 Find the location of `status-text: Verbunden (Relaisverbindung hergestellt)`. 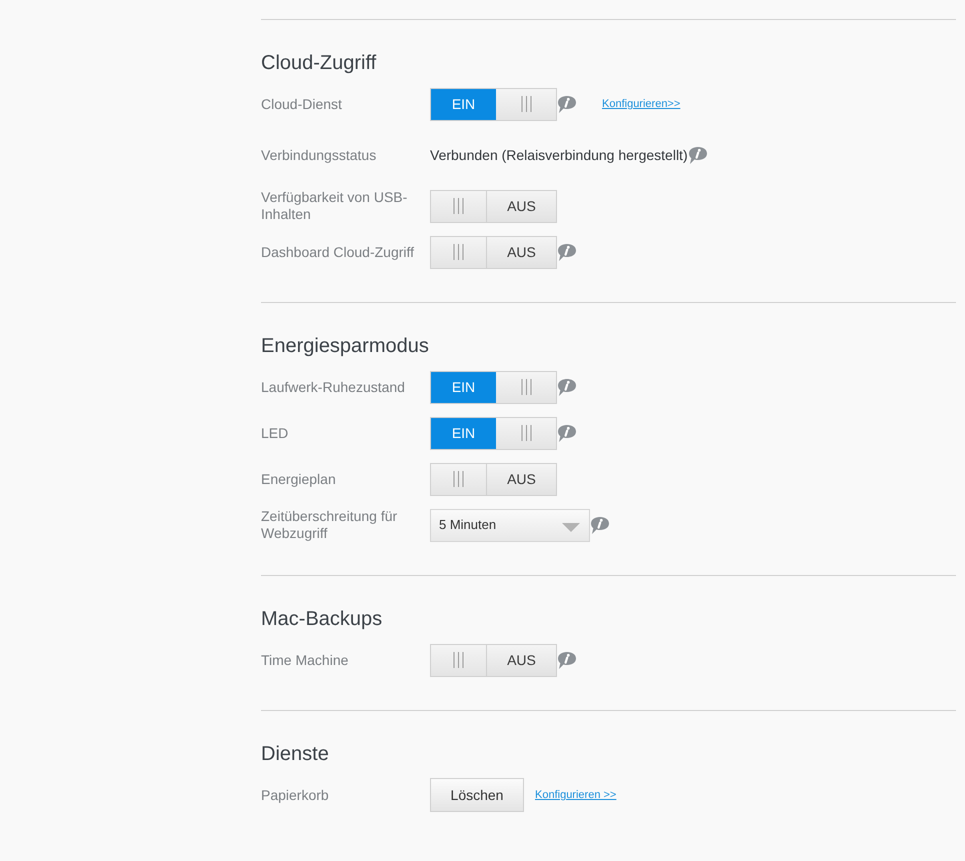

status-text: Verbunden (Relaisverbindung hergestellt) is located at coordinates (559, 155).